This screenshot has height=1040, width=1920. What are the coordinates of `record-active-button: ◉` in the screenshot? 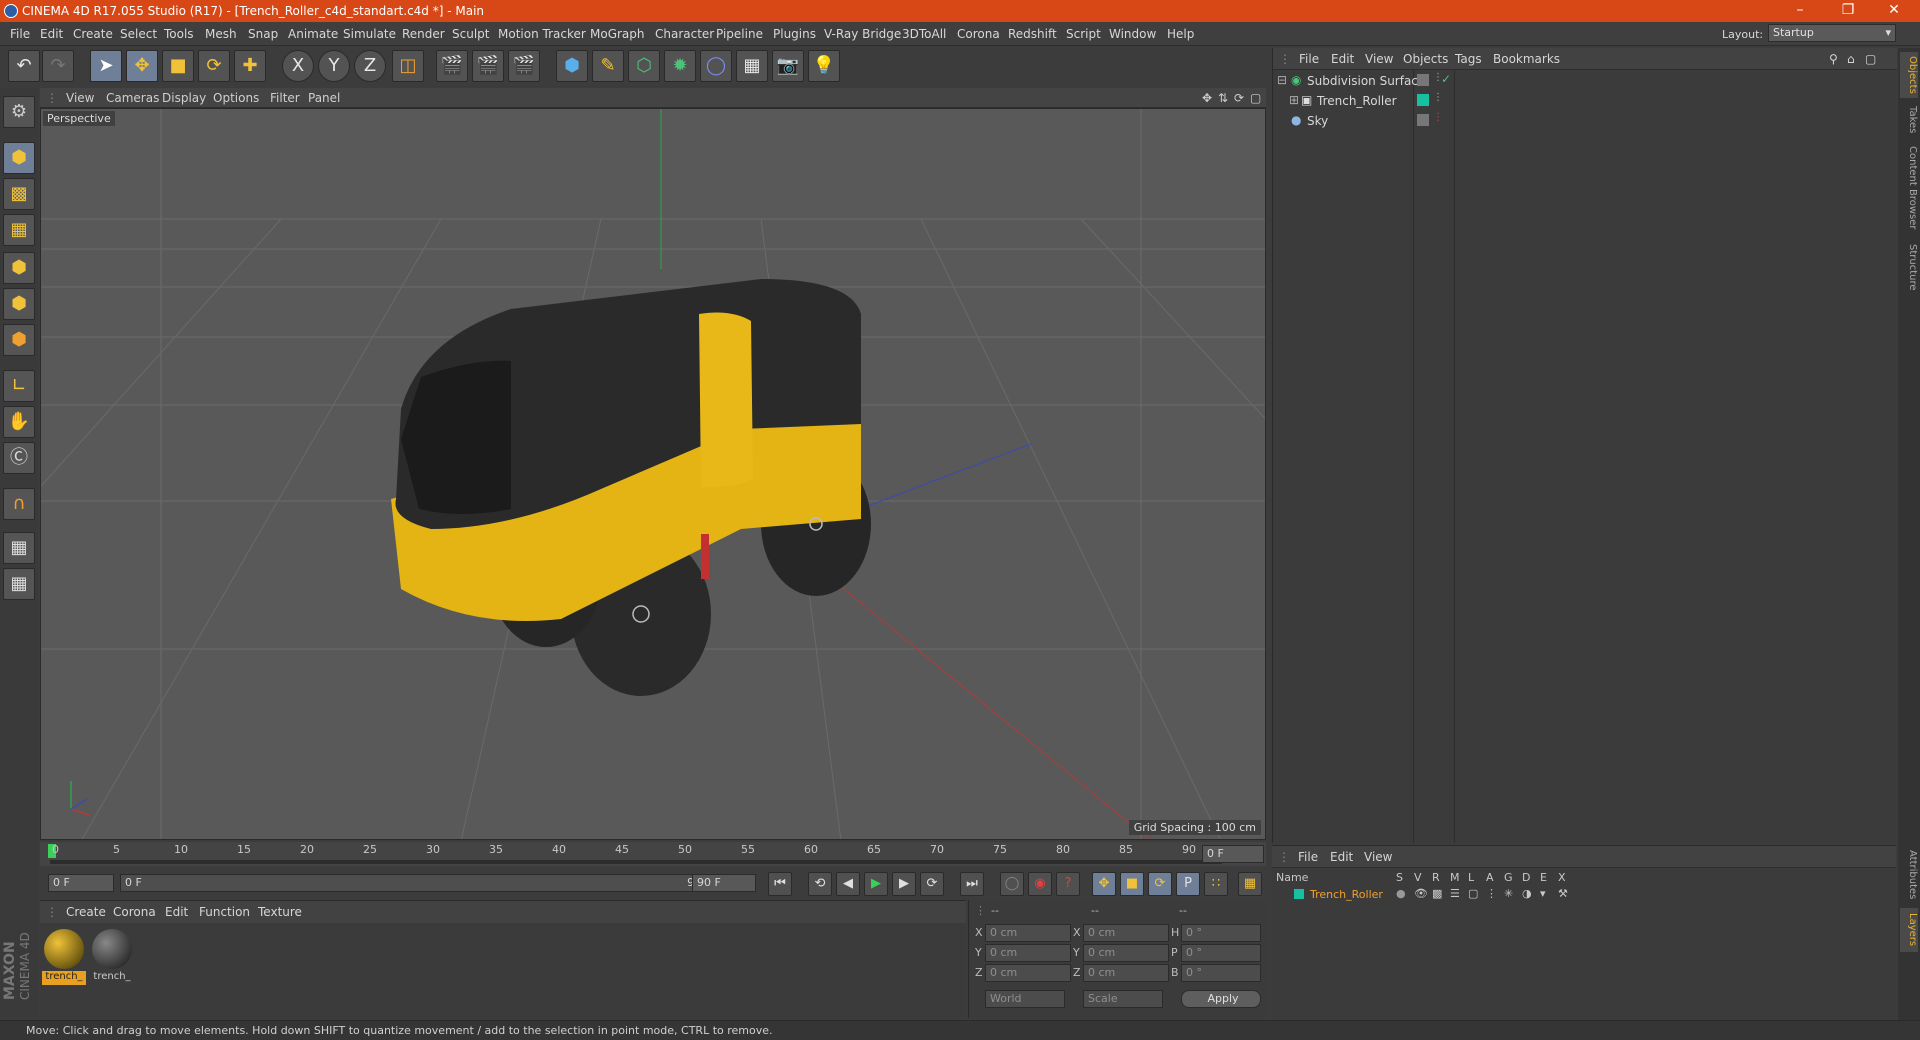 It's located at (1040, 884).